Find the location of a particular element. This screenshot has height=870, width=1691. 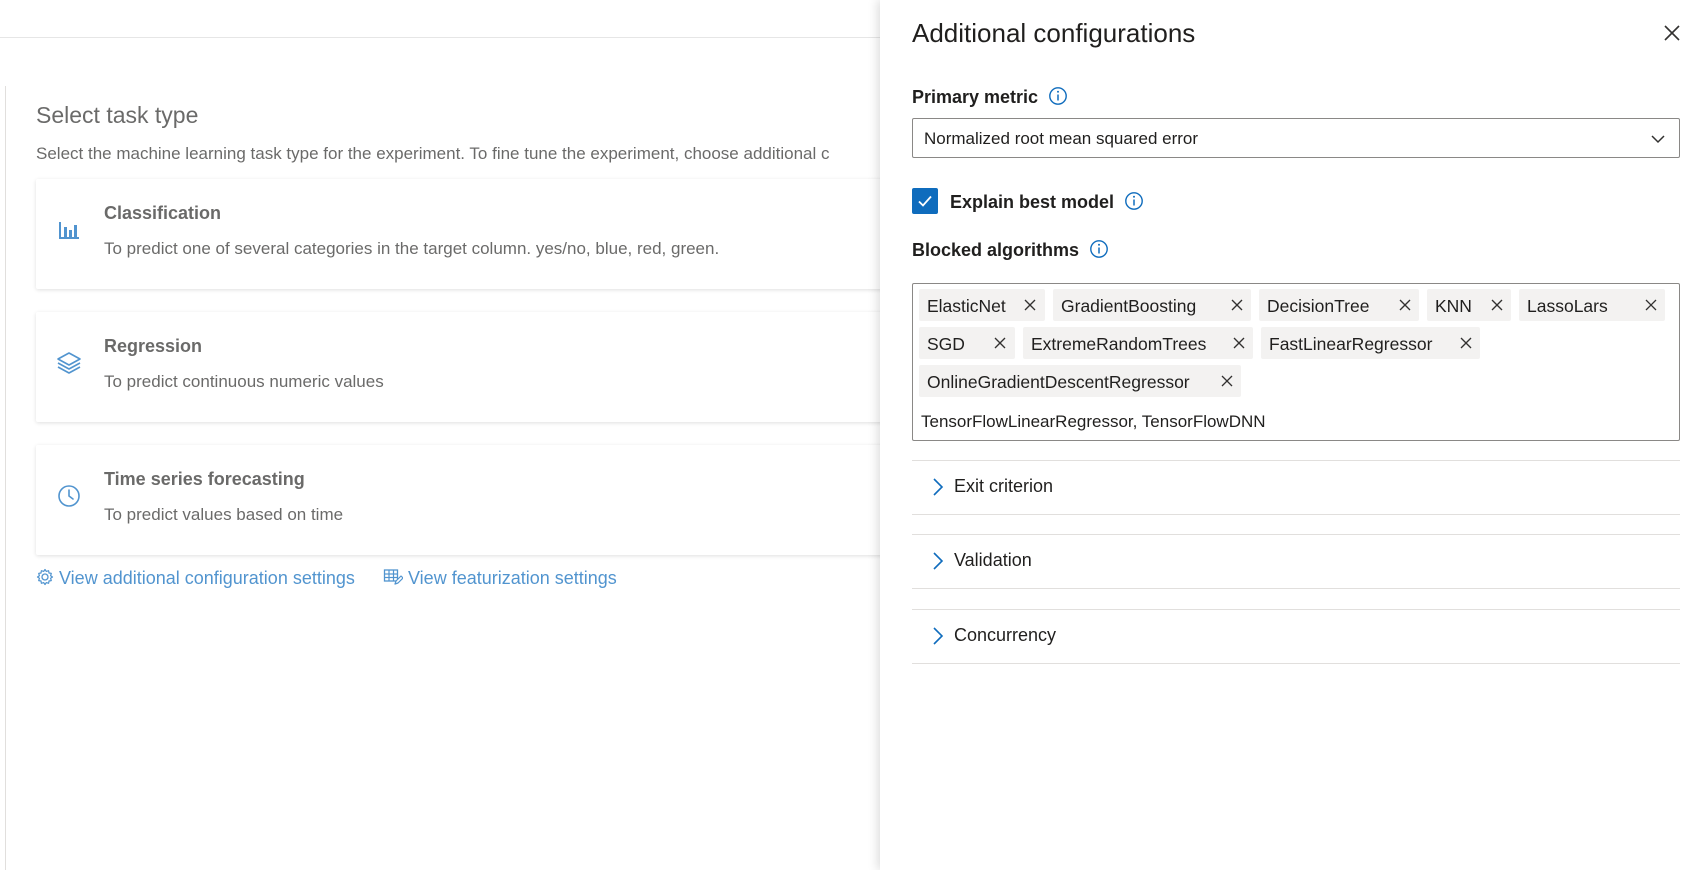

left-divider is located at coordinates (5, 478).